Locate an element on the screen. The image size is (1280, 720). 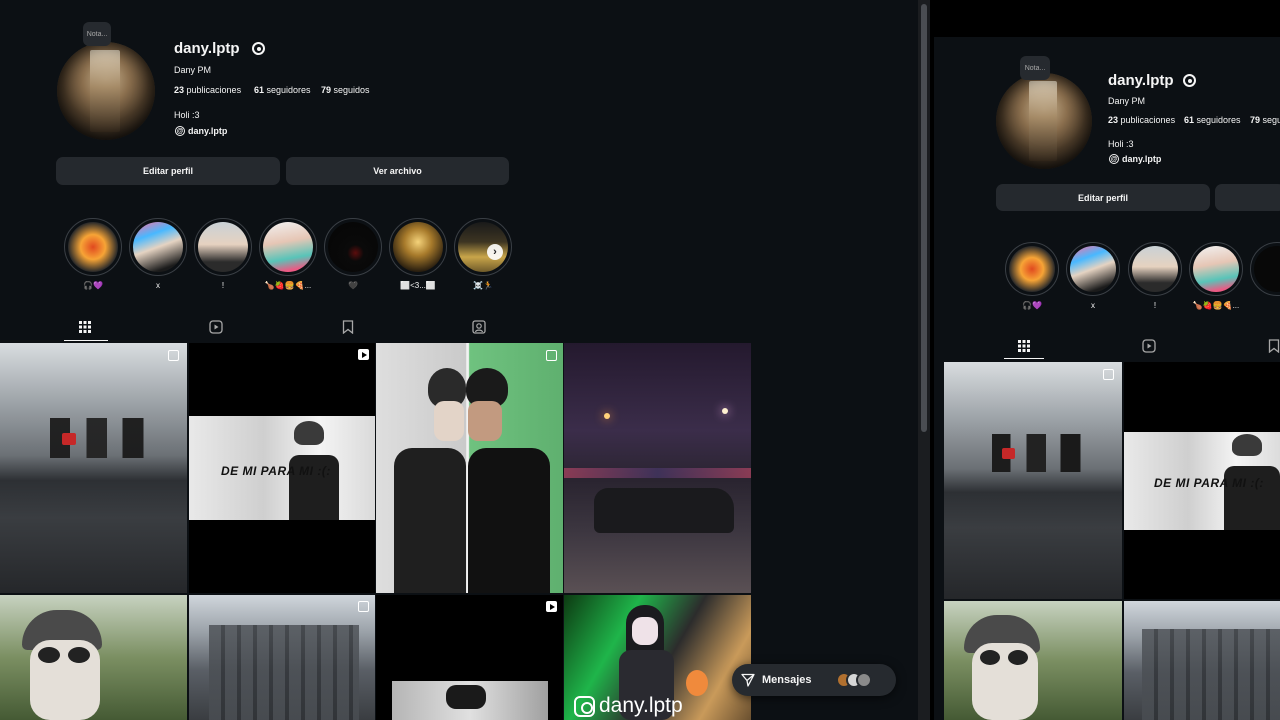
highlight-item: ☠️🏃 is located at coordinates (483, 254).